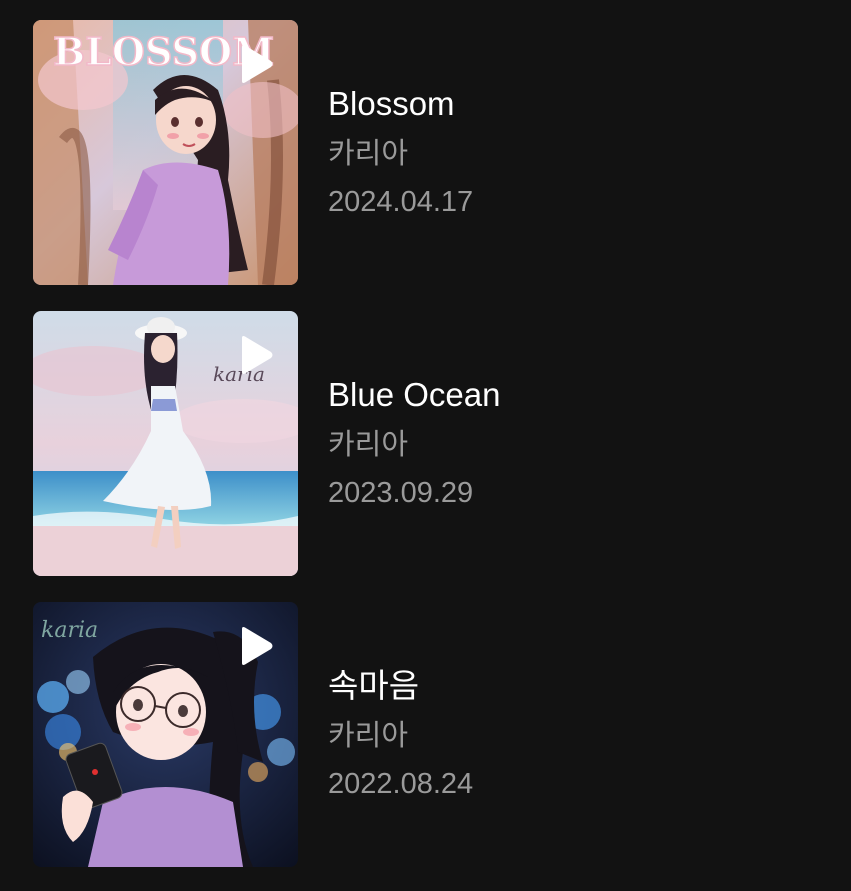 This screenshot has width=851, height=891. I want to click on album-title: 속마음, so click(400, 686).